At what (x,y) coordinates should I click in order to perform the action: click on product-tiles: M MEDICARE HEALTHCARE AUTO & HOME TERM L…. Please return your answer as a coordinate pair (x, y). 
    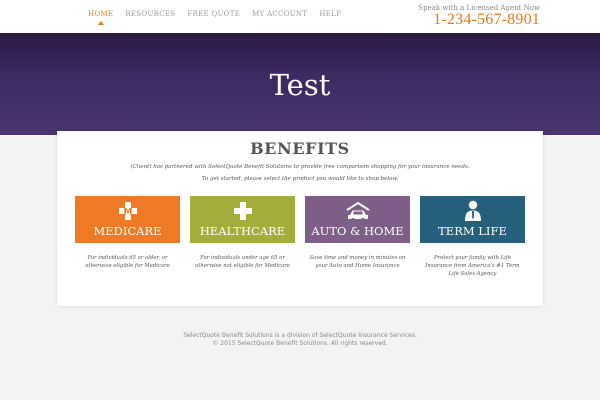
    Looking at the image, I should click on (300, 220).